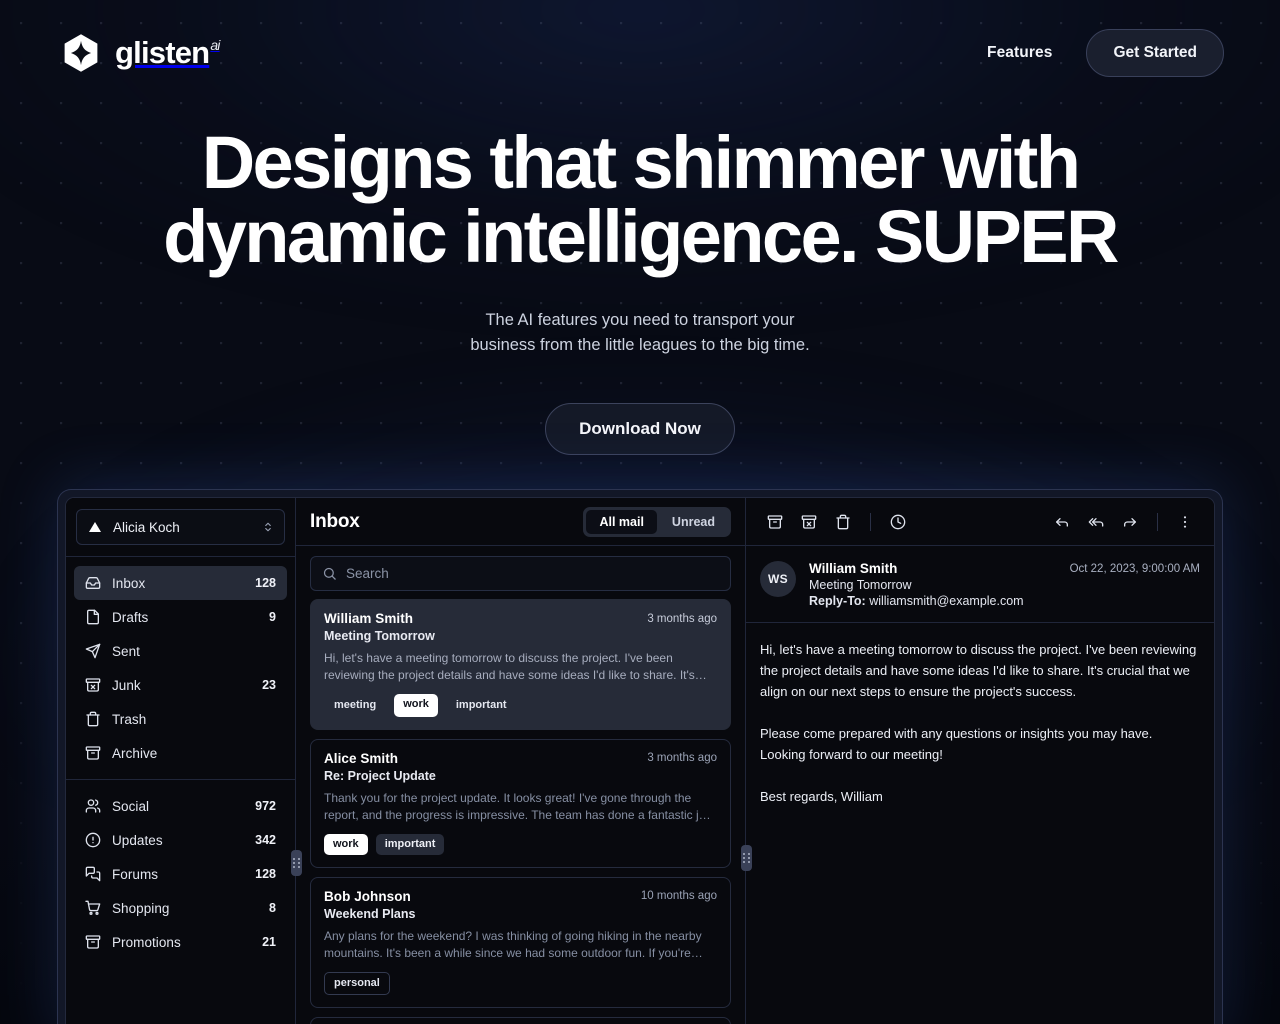 The image size is (1280, 1024). I want to click on sidebar-item-forums: Forums 128, so click(180, 874).